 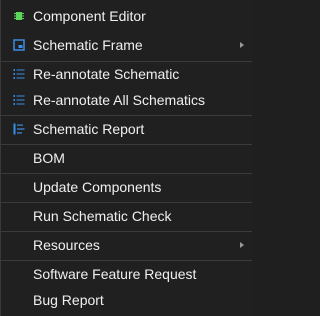 I want to click on menu-item-bug-report: Bug Report, so click(x=126, y=300).